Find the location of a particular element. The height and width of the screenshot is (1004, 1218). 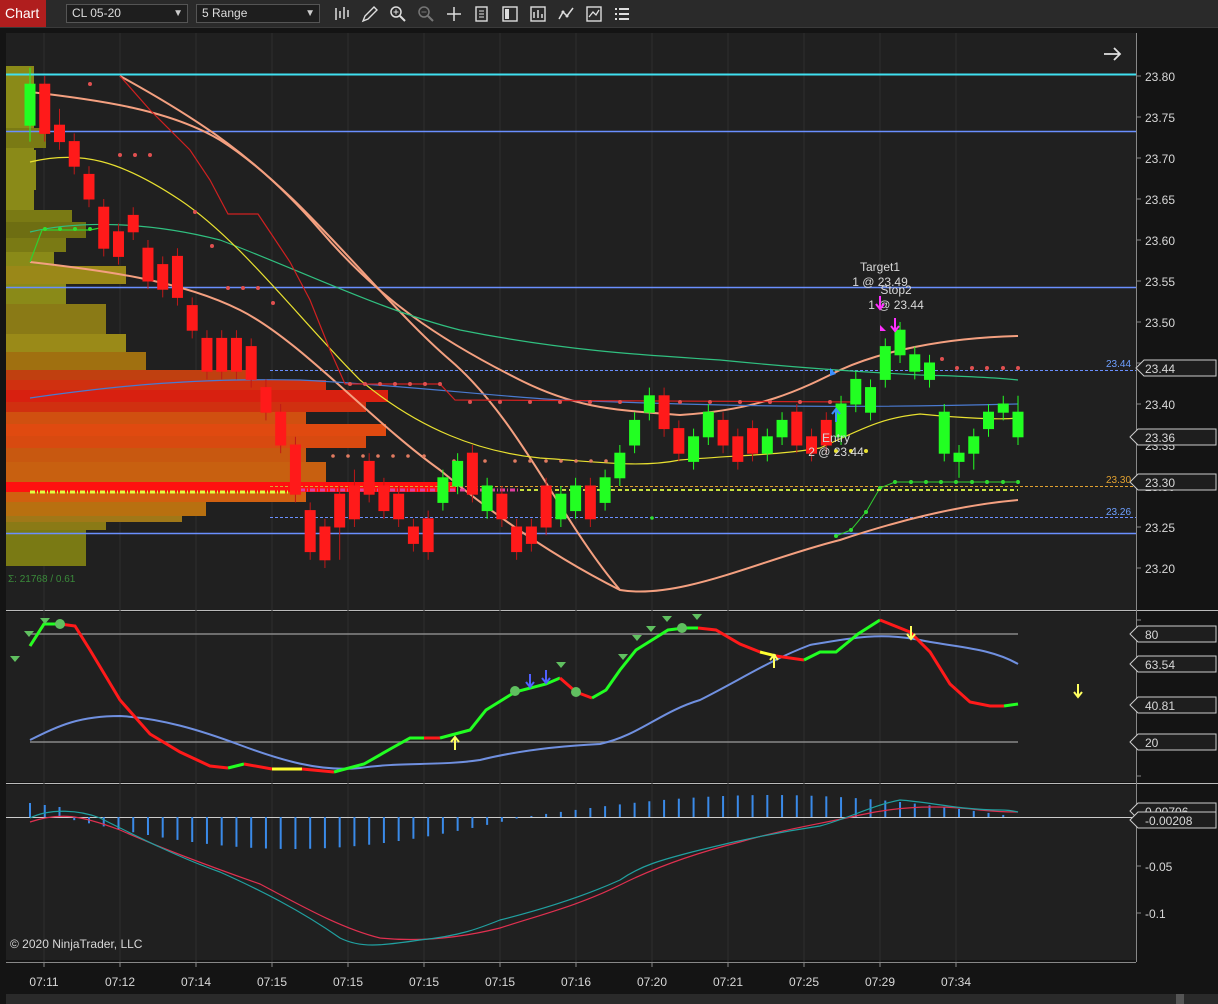

price-tick-label: 23.65 is located at coordinates (1160, 200).